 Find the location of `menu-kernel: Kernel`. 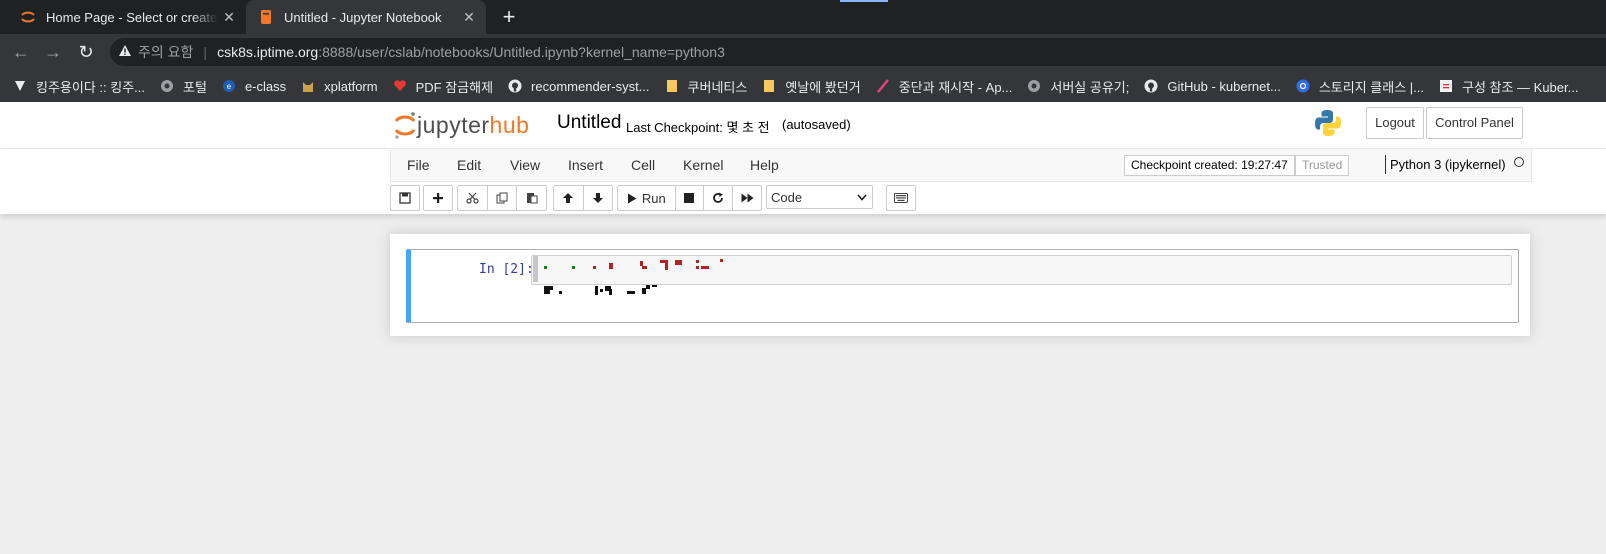

menu-kernel: Kernel is located at coordinates (703, 165).